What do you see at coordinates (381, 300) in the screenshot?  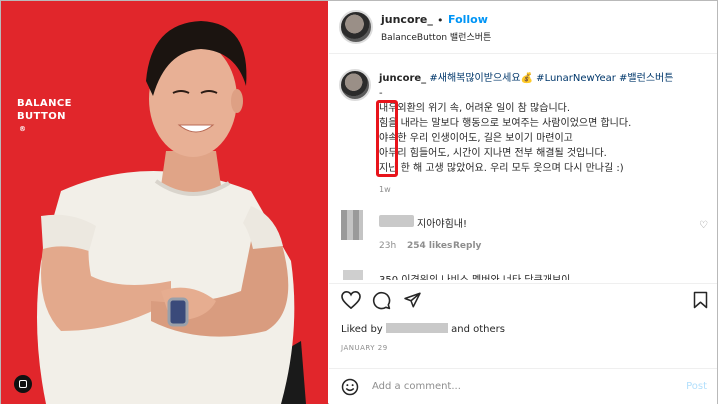 I see `comment-bubble-icon` at bounding box center [381, 300].